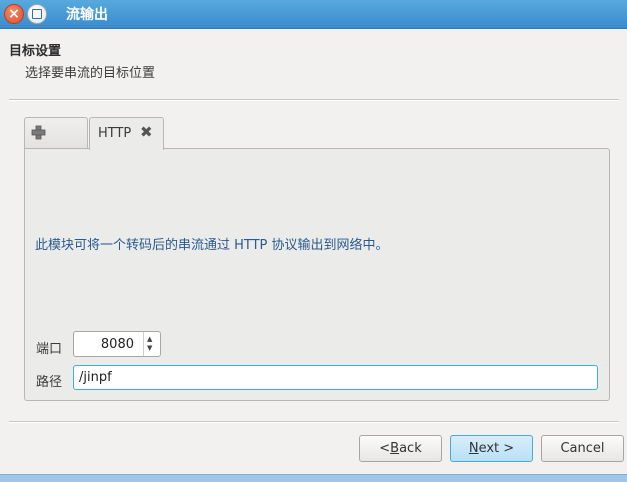 The width and height of the screenshot is (627, 482). What do you see at coordinates (151, 344) in the screenshot?
I see `spin-arrows: ▲ ▼` at bounding box center [151, 344].